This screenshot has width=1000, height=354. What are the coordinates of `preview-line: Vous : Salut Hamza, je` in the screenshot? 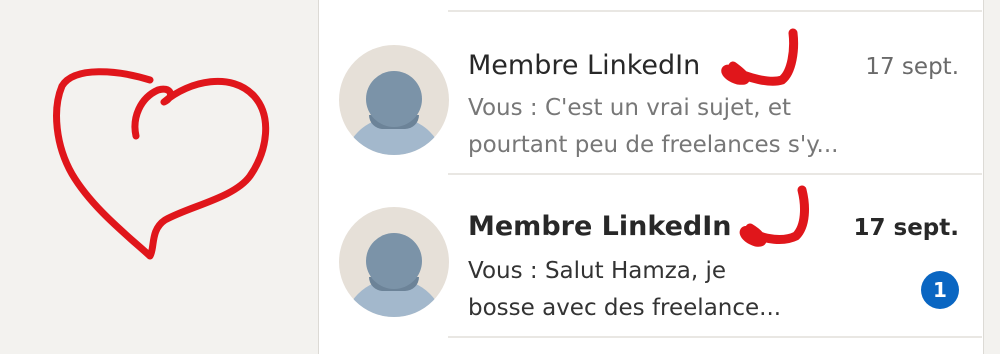 It's located at (597, 271).